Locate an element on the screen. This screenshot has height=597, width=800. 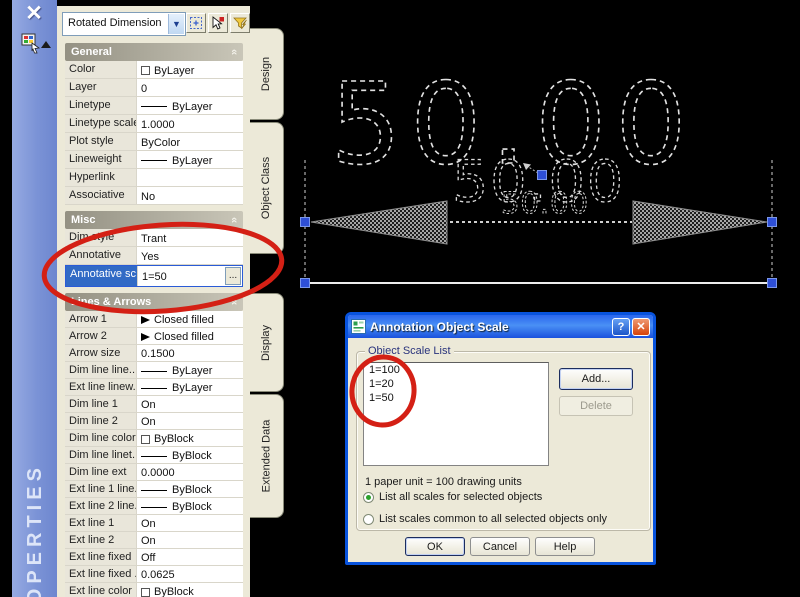
object-type-select: Rotated Dimension ▼ is located at coordinates (124, 24).